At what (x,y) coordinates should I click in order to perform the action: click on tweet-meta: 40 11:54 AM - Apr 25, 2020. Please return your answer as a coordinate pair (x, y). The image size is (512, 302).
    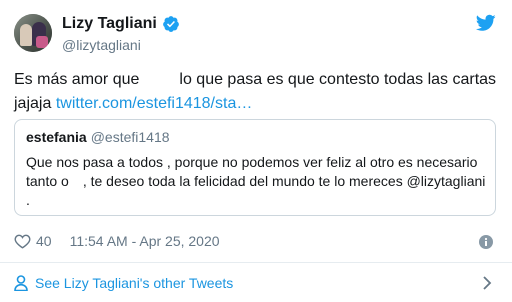
    Looking at the image, I should click on (117, 241).